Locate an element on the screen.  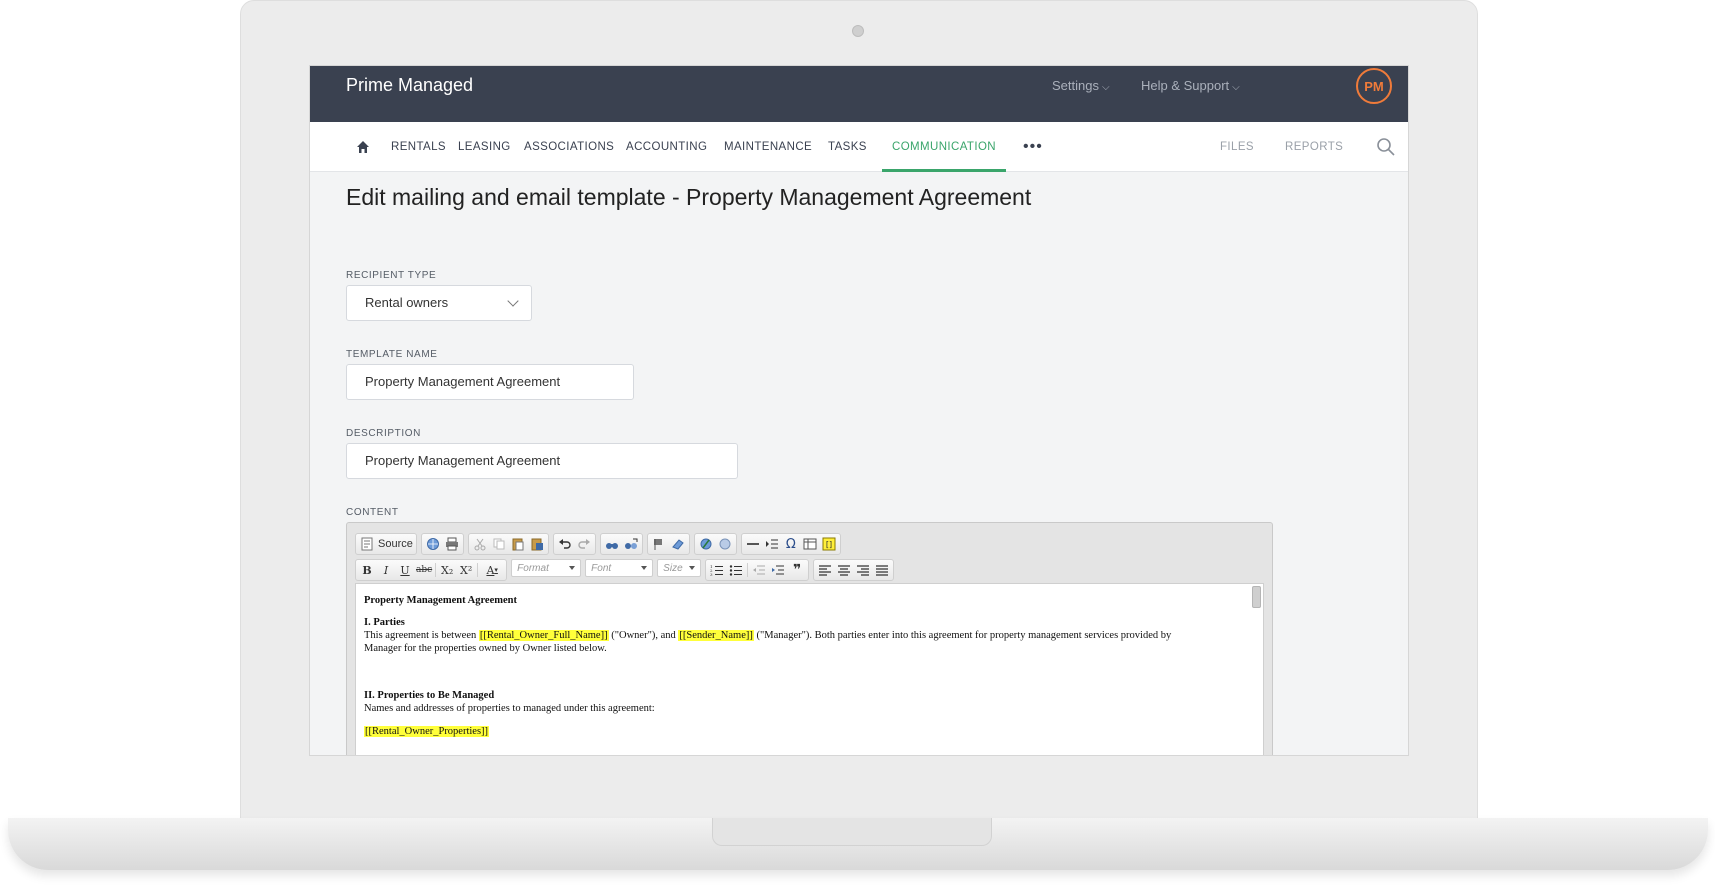
camera-dot is located at coordinates (858, 31).